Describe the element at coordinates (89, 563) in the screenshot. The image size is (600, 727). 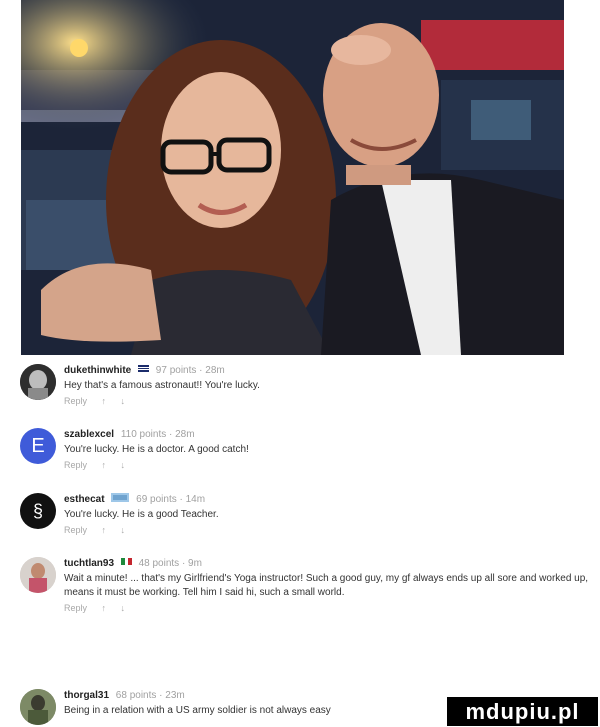
I see `comment-username: tuchtlan93` at that location.